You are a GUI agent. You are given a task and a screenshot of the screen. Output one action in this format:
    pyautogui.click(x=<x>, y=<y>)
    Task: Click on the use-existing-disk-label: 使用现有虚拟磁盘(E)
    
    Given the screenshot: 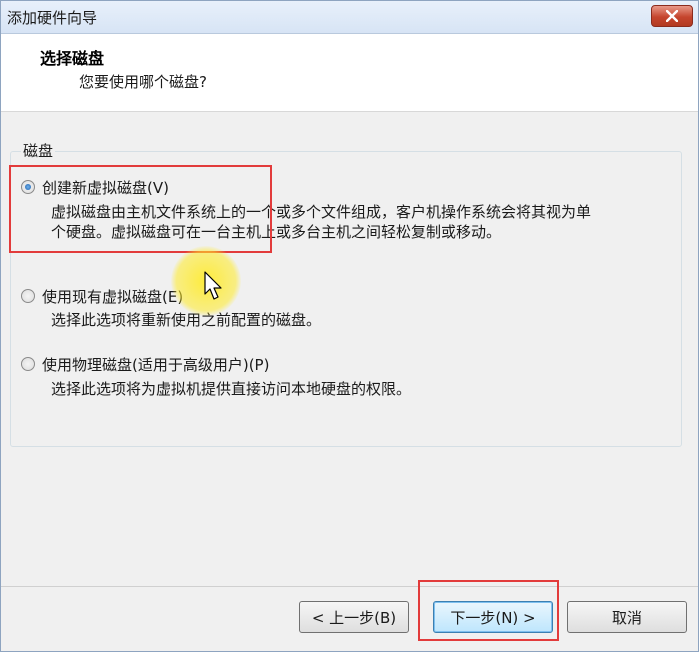 What is the action you would take?
    pyautogui.click(x=112, y=296)
    